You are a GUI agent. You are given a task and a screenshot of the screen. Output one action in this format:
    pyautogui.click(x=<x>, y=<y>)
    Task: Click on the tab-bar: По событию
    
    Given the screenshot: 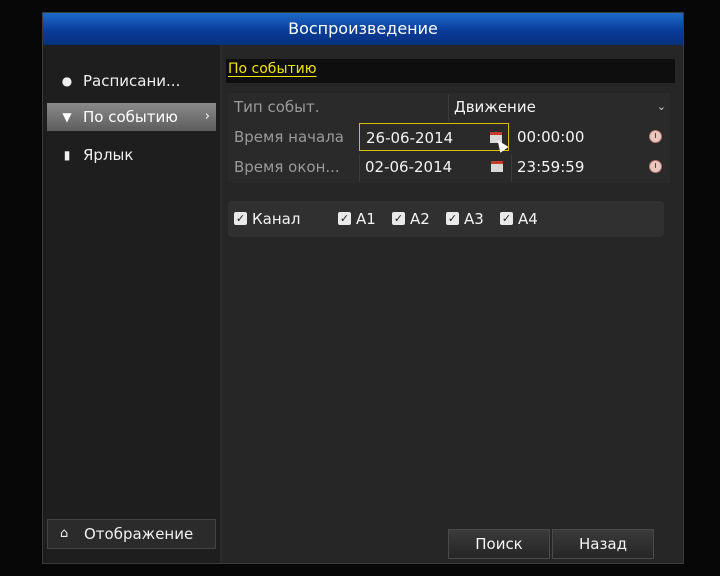 What is the action you would take?
    pyautogui.click(x=450, y=71)
    